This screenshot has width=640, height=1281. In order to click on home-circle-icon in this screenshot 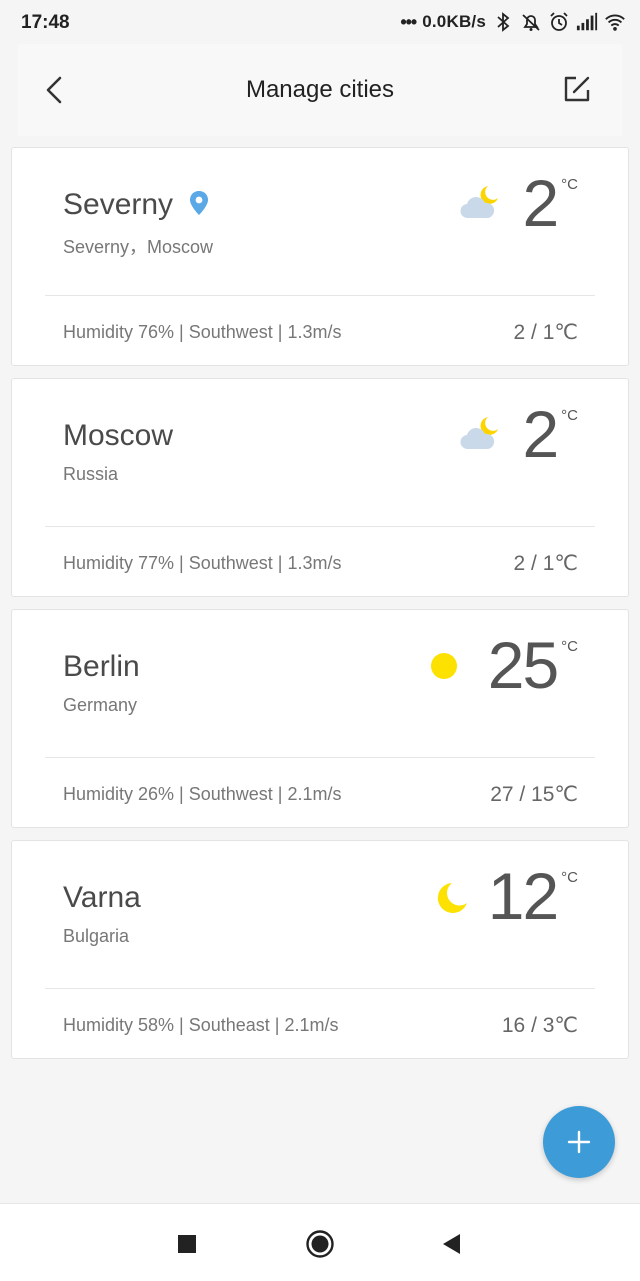, I will do `click(320, 1244)`.